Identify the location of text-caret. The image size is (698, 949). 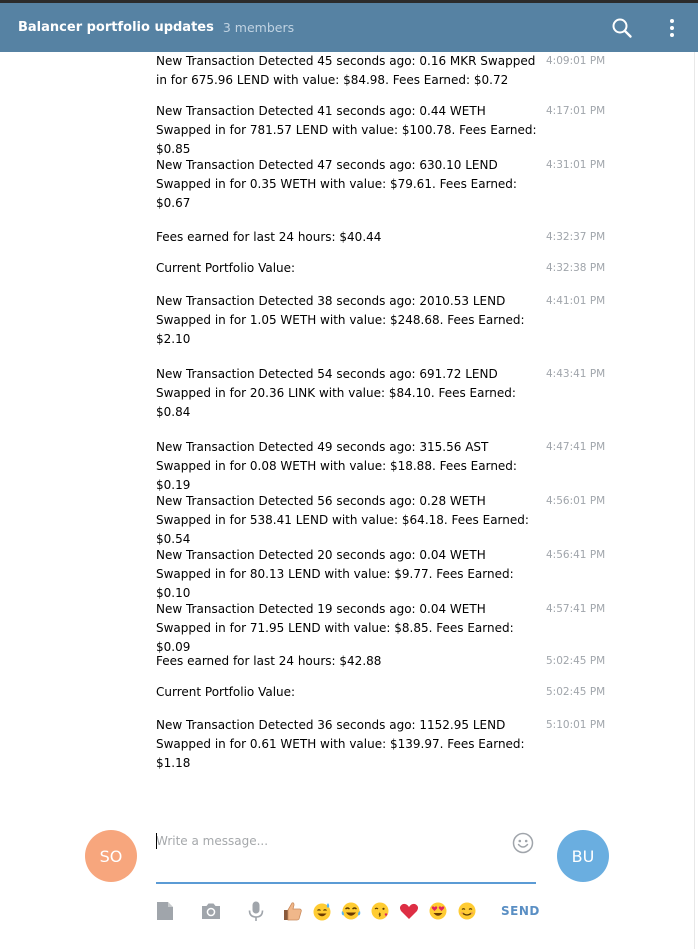
(156, 841).